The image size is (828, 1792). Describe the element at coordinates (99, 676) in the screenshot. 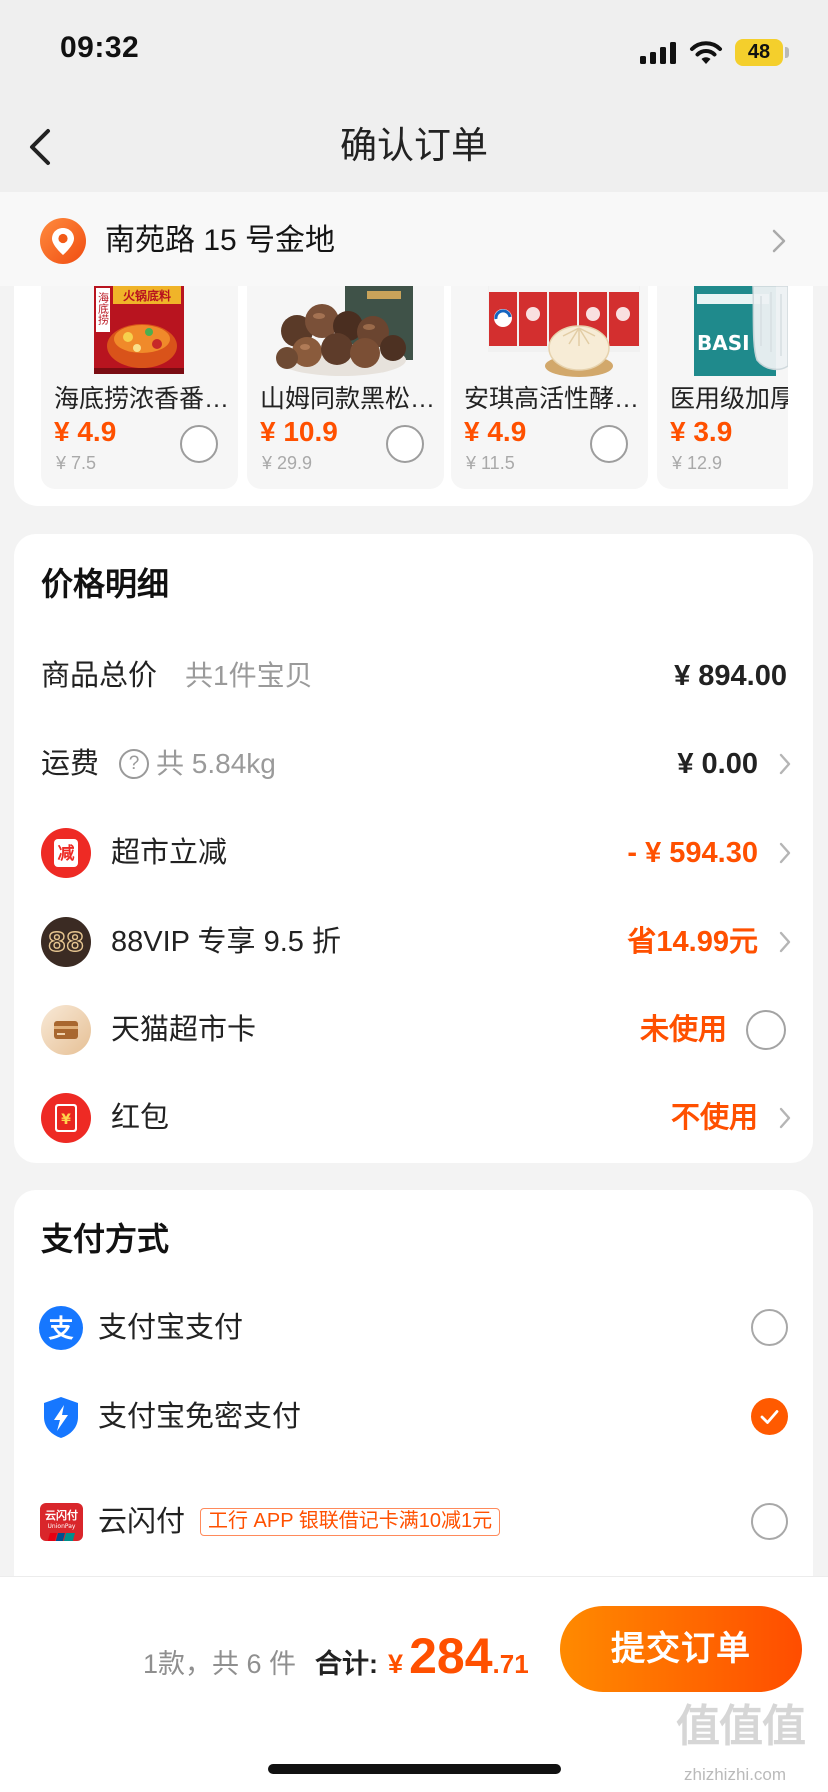

I see `goods-total-label: 商品总价` at that location.